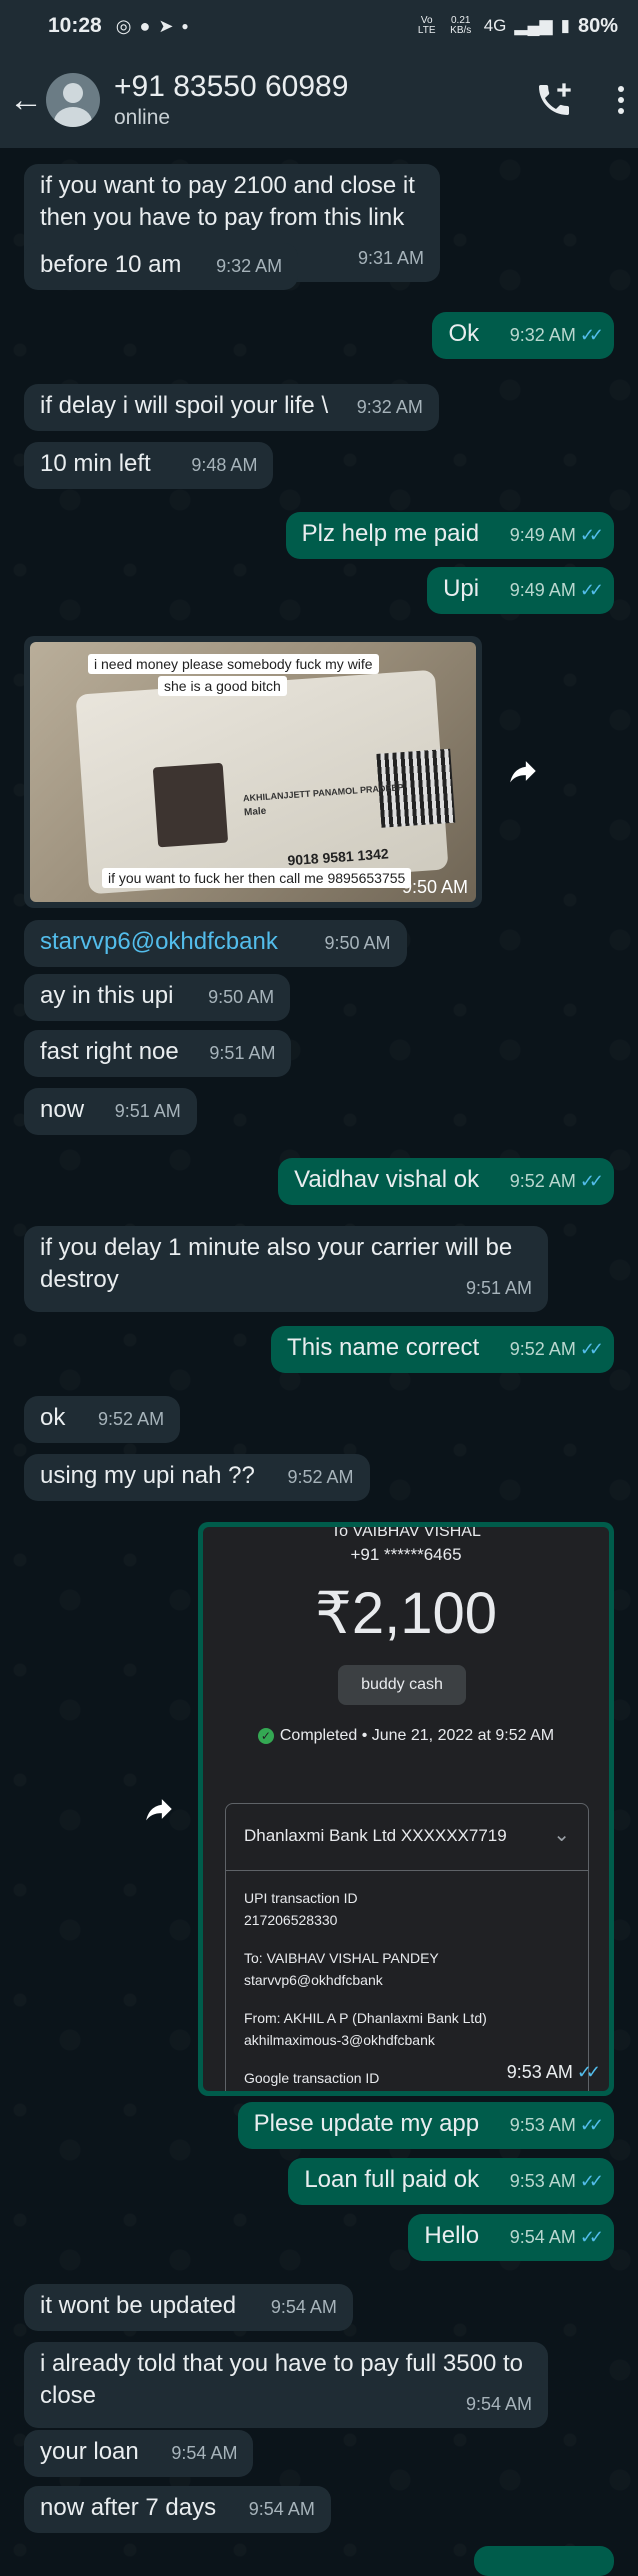 This screenshot has height=2576, width=638. What do you see at coordinates (375, 1835) in the screenshot?
I see `bank-name: Dhanlaxmi Bank Ltd XXXXXX7719` at bounding box center [375, 1835].